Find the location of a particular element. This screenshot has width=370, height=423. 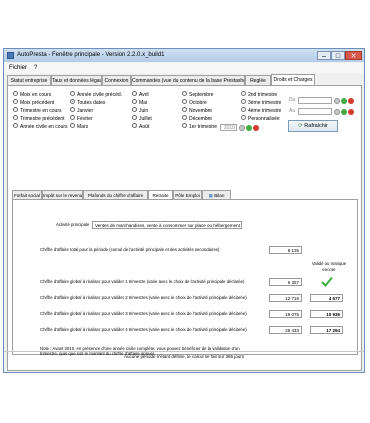

radio-mai: Mai is located at coordinates (139, 103).